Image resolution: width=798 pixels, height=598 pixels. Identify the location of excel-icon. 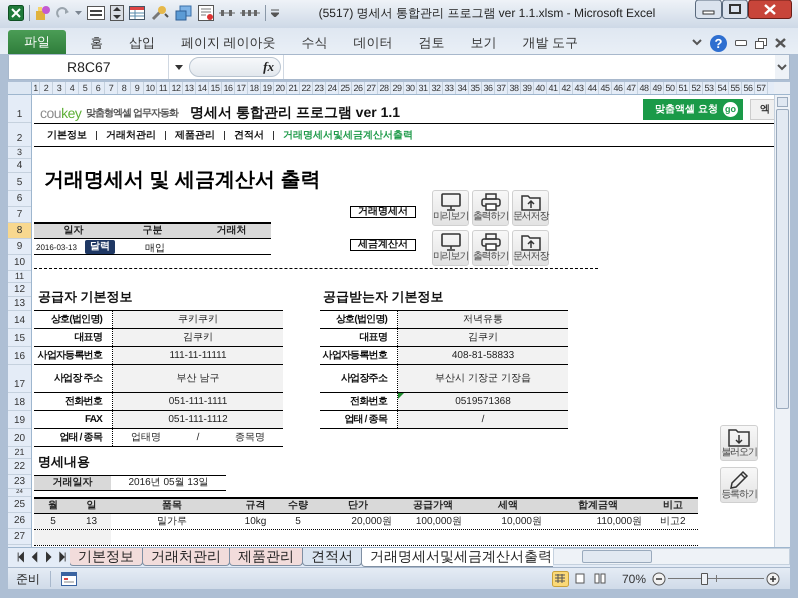
(16, 13).